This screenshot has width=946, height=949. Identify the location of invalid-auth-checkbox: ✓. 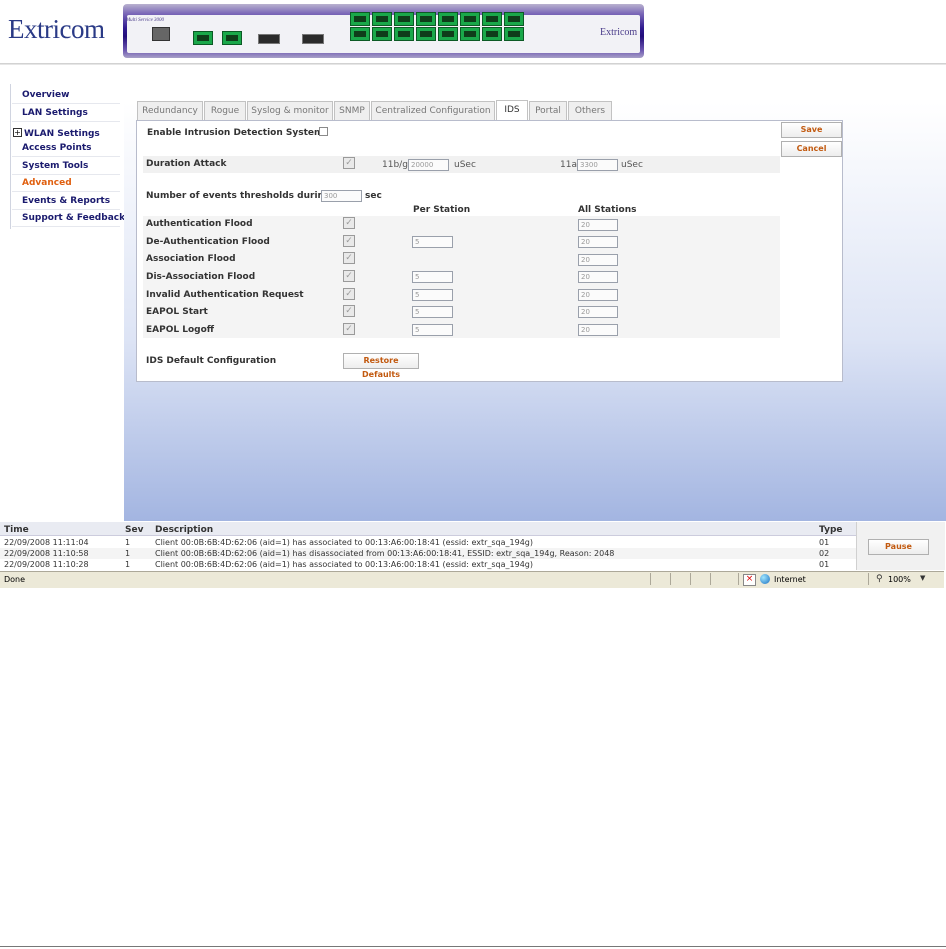
(349, 294).